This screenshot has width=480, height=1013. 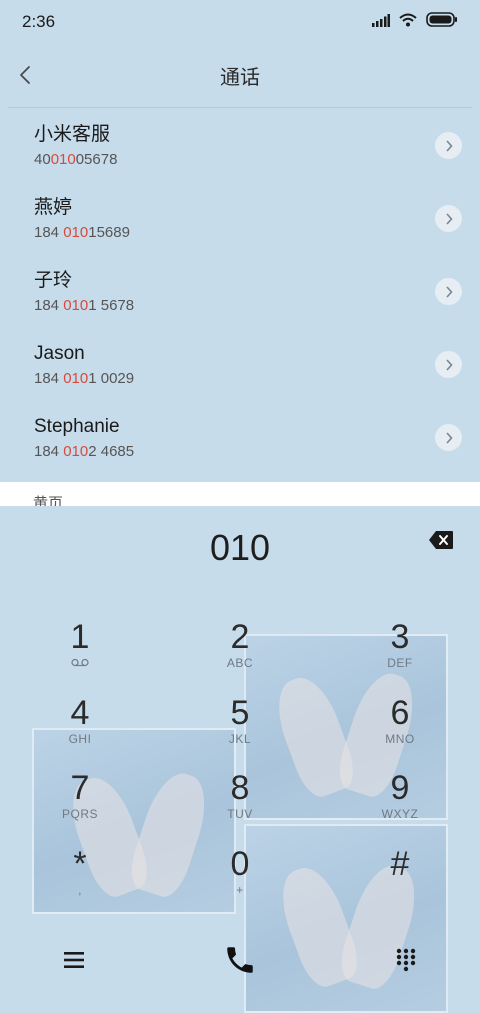 I want to click on battery-icon, so click(x=442, y=22).